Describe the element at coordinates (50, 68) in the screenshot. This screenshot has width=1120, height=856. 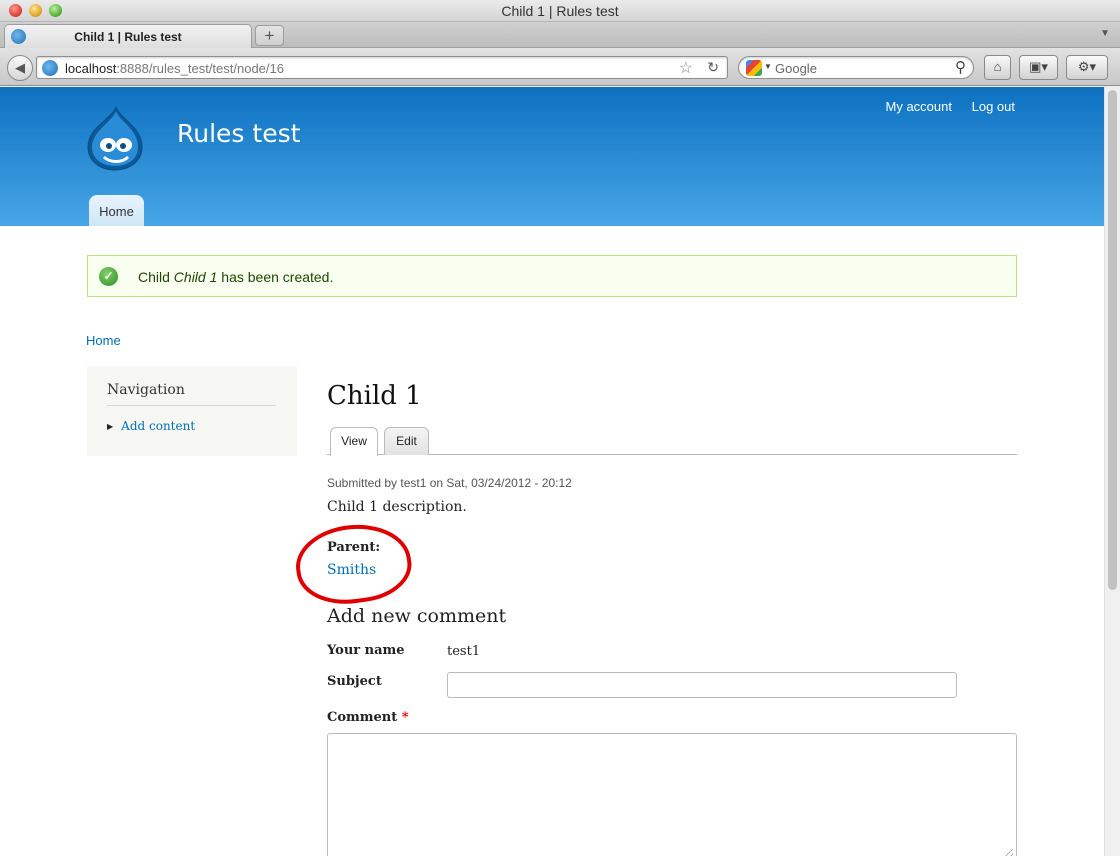
I see `drupal-favicon-icon` at that location.